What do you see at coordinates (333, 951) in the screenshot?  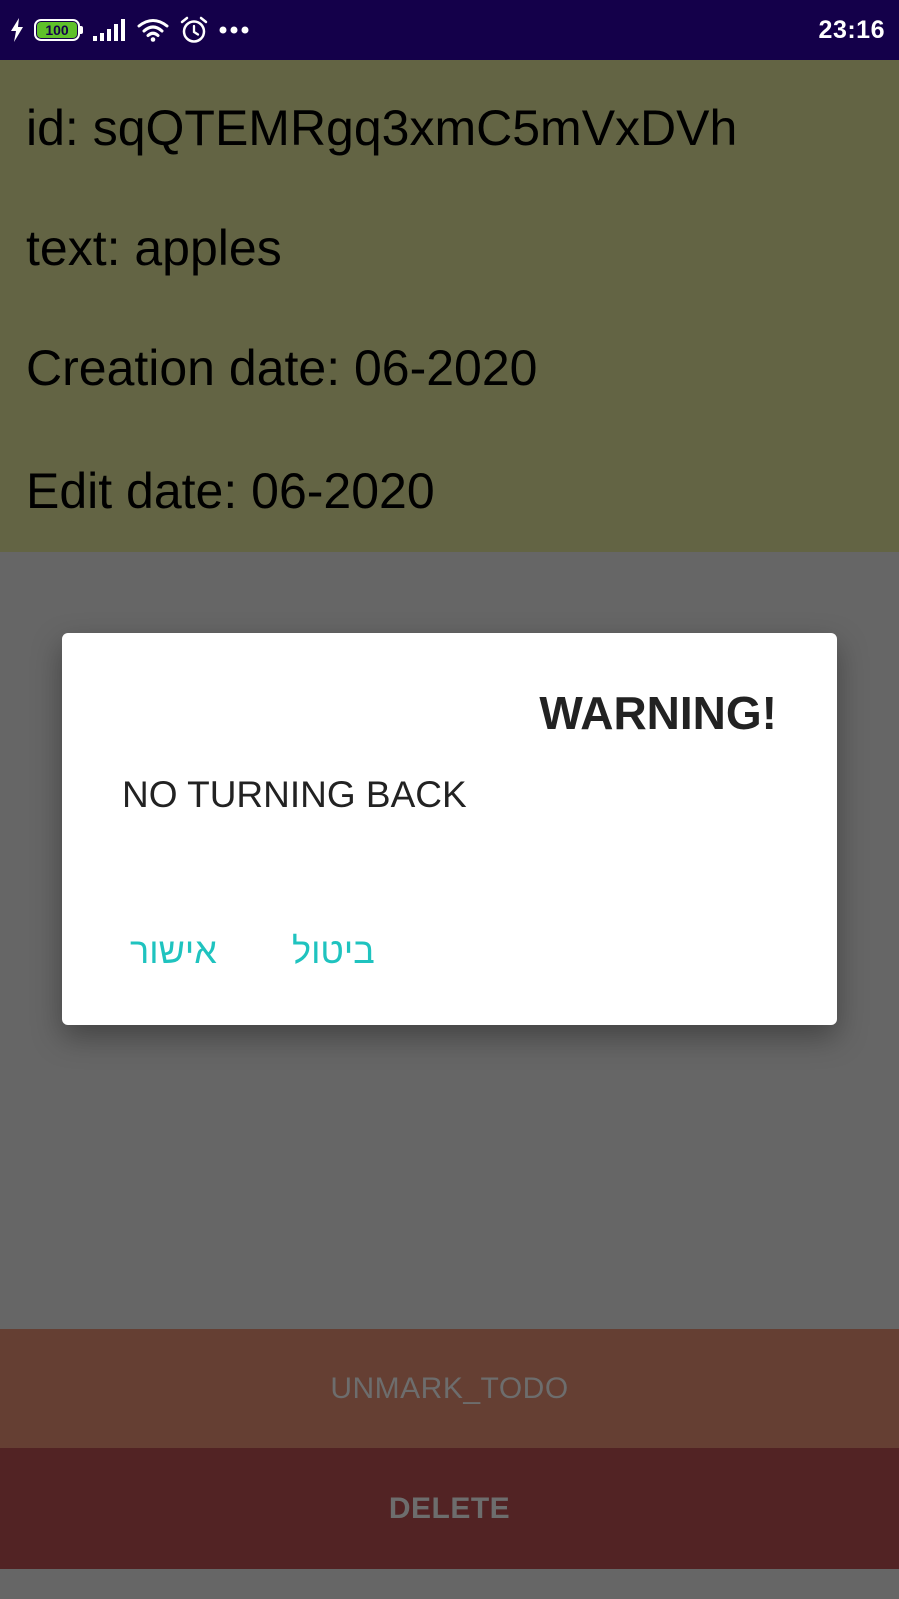 I see `cancel-button: ביטול` at bounding box center [333, 951].